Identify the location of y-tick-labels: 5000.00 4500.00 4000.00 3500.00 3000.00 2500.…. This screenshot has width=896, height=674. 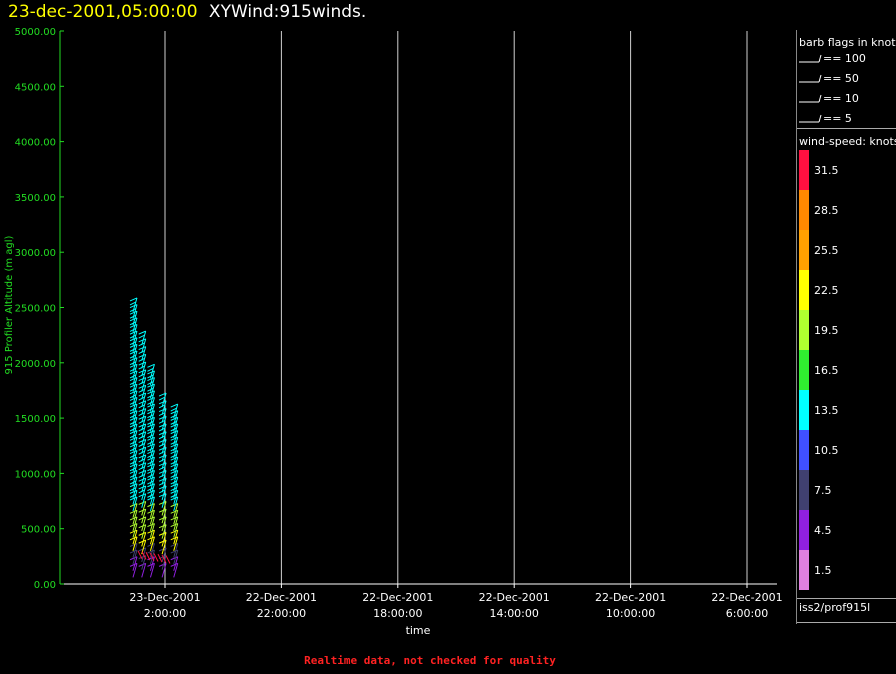
(35, 309).